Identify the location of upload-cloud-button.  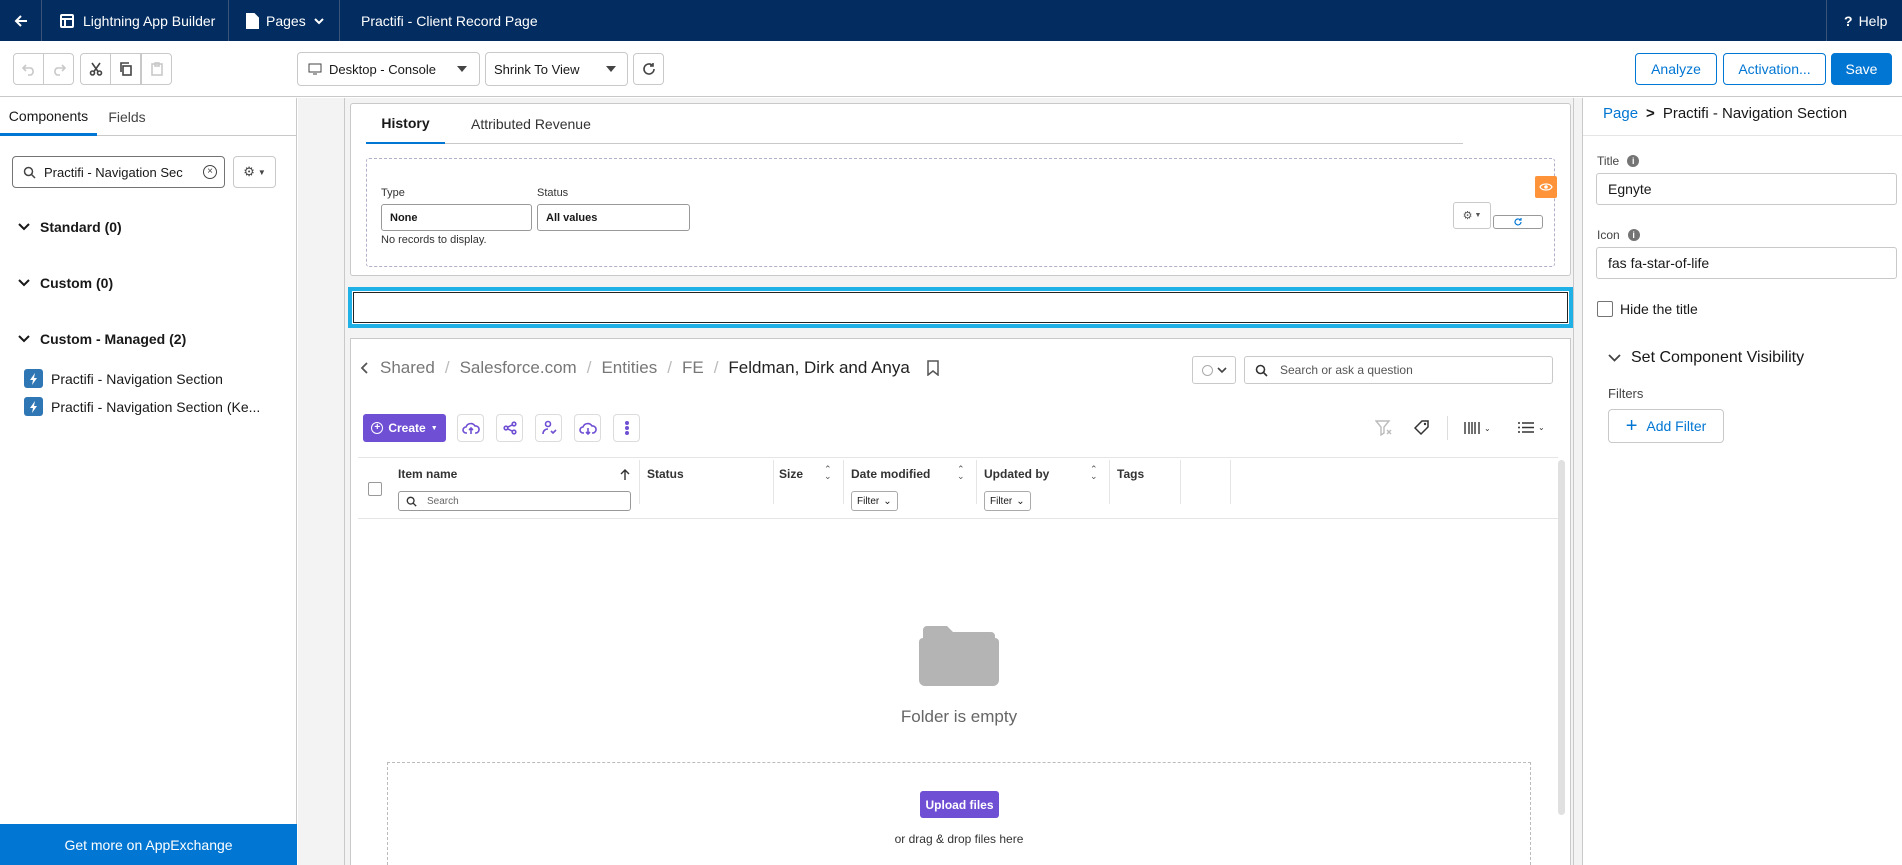
(470, 428).